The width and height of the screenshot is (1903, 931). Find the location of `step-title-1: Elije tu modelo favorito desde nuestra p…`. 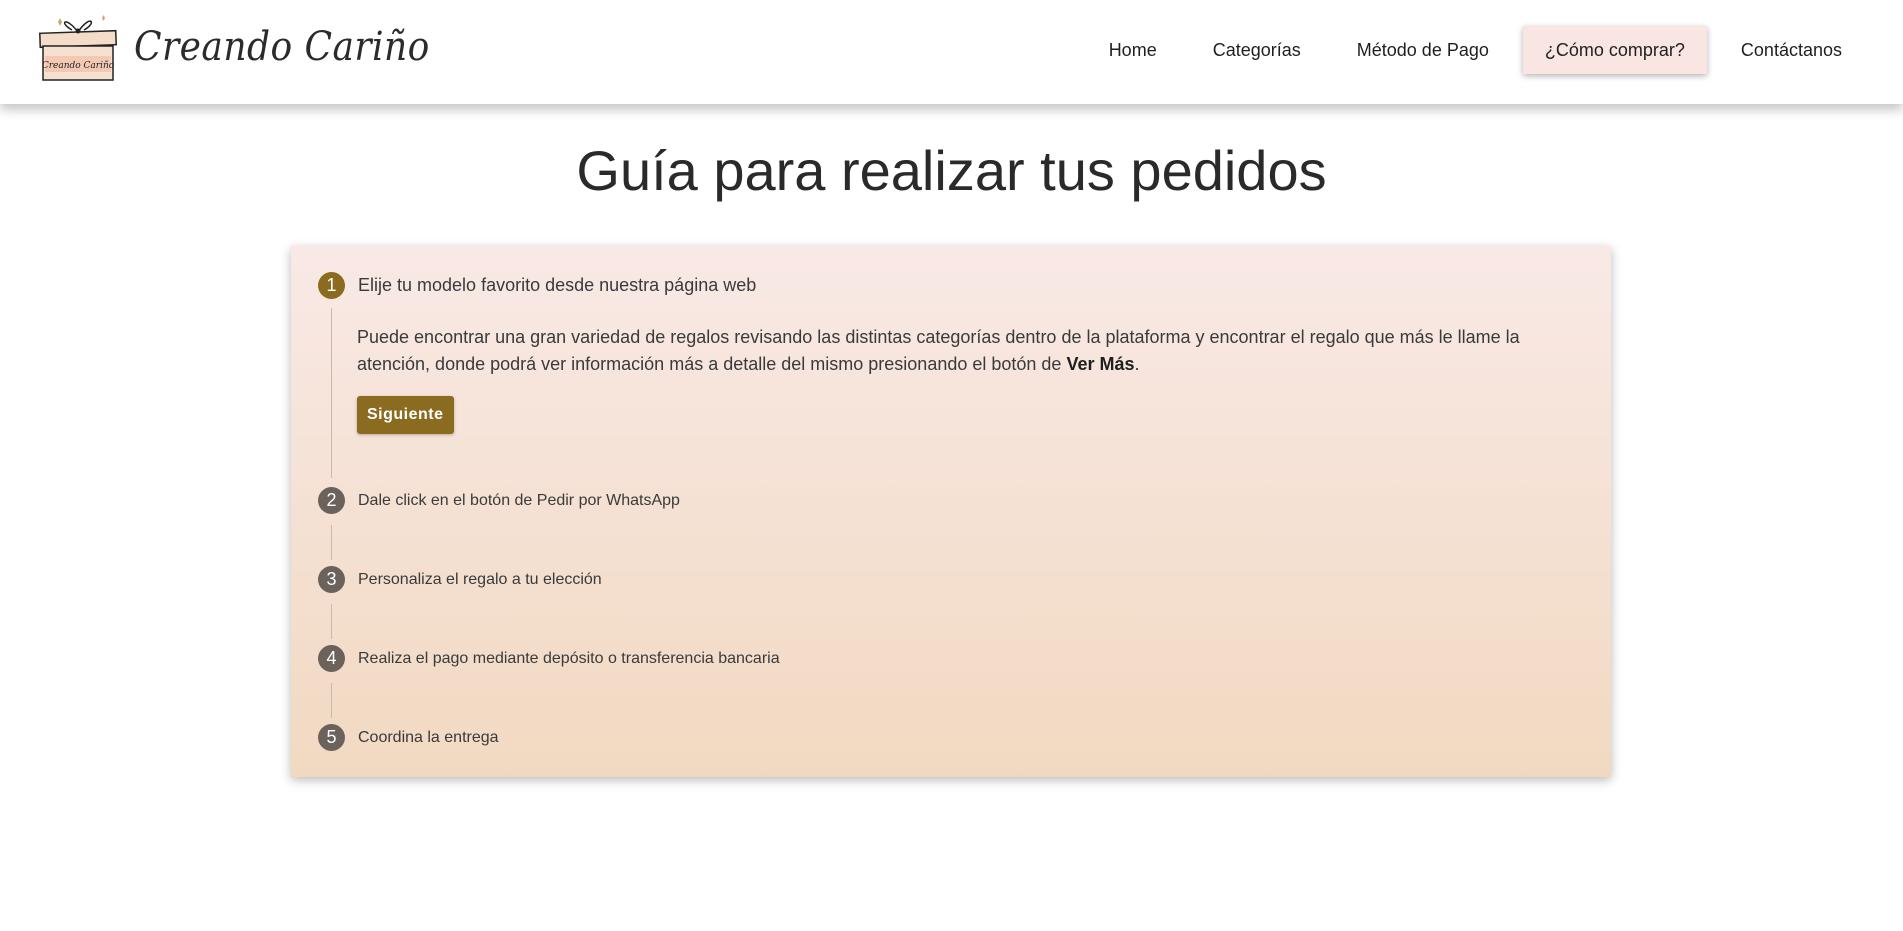

step-title-1: Elije tu modelo favorito desde nuestra p… is located at coordinates (557, 285).